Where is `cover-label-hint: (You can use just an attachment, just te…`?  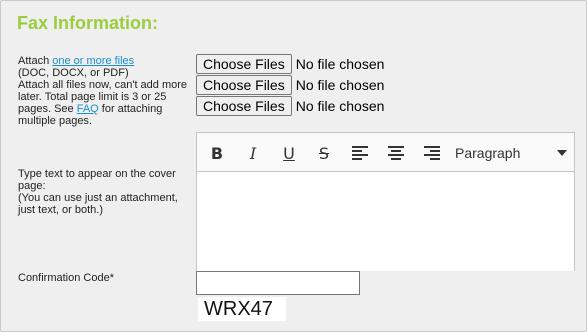
cover-label-hint: (You can use just an attachment, just te… is located at coordinates (98, 204).